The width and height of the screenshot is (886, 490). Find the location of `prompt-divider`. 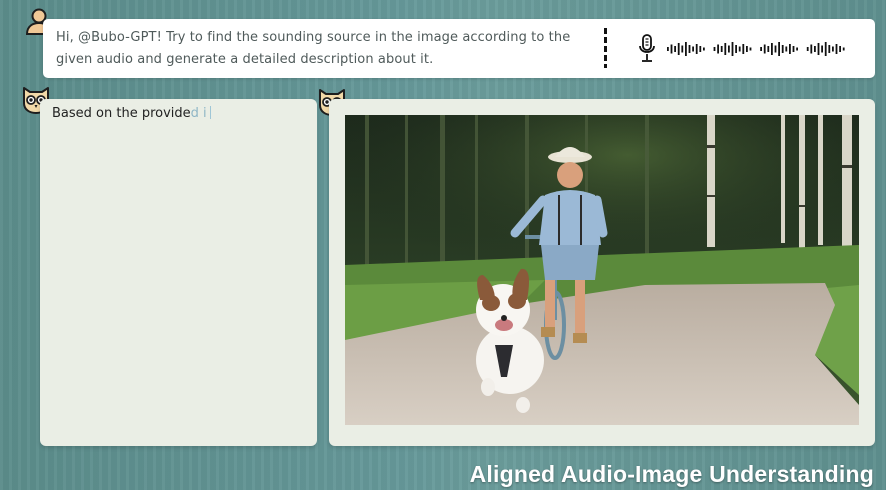

prompt-divider is located at coordinates (605, 48).